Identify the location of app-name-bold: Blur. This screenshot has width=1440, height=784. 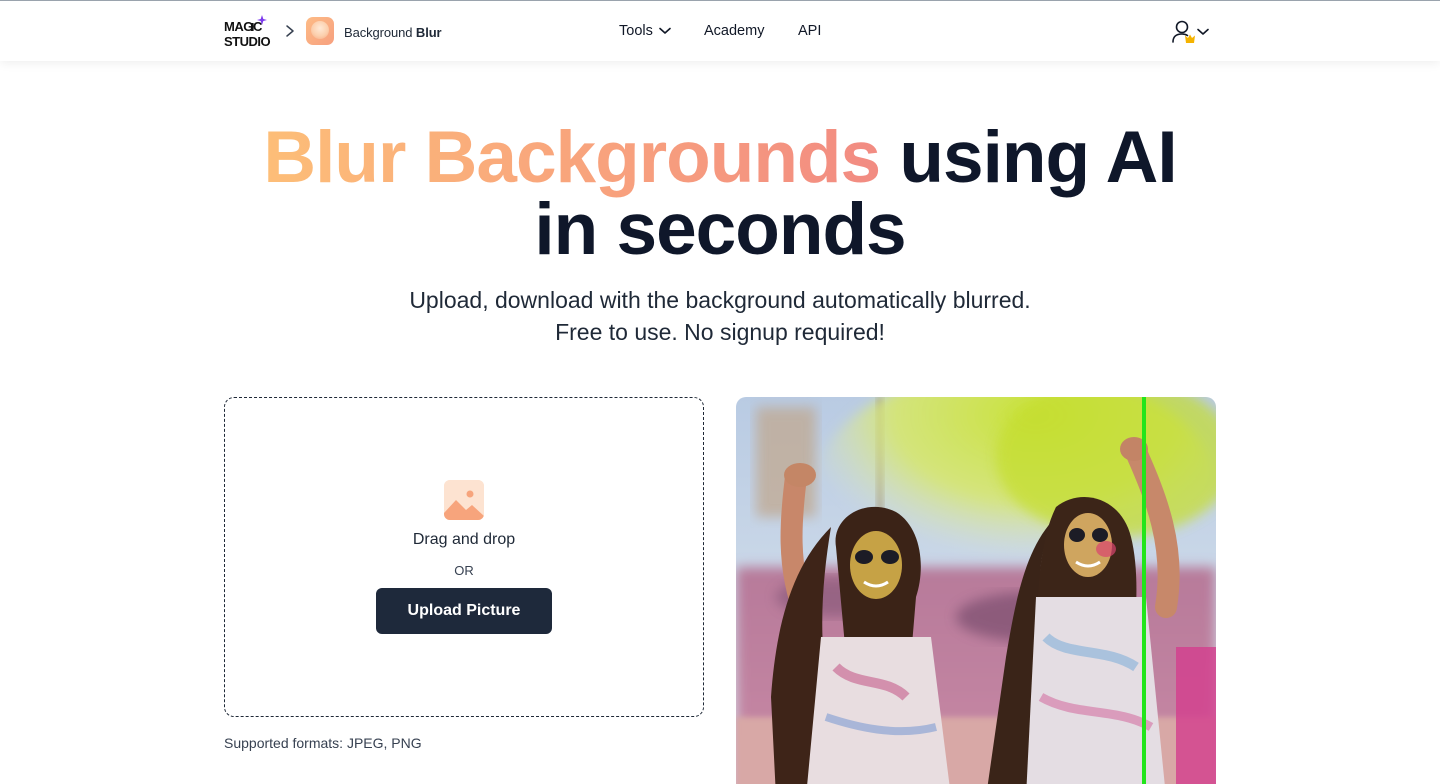
(428, 32).